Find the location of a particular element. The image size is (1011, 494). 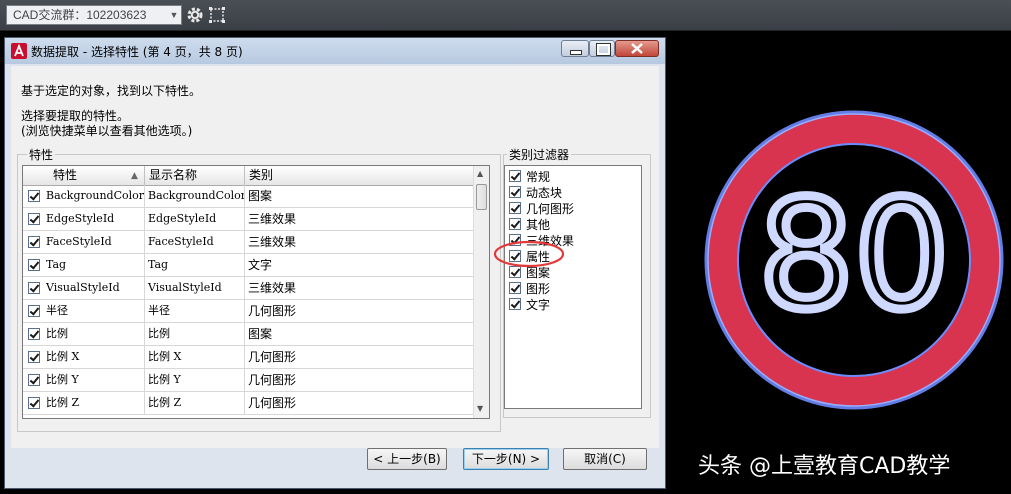

cell-property: 比例 Y is located at coordinates (84, 380).